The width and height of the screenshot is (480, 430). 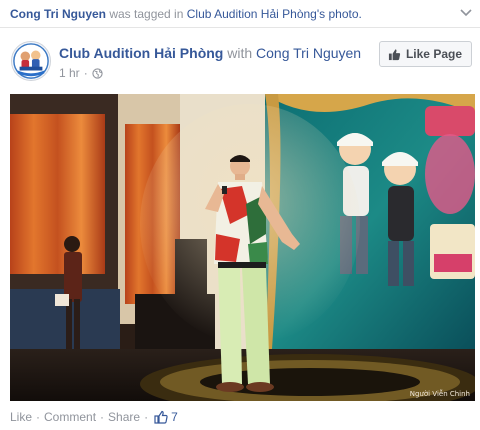 I want to click on thumbs-up-icon, so click(x=394, y=54).